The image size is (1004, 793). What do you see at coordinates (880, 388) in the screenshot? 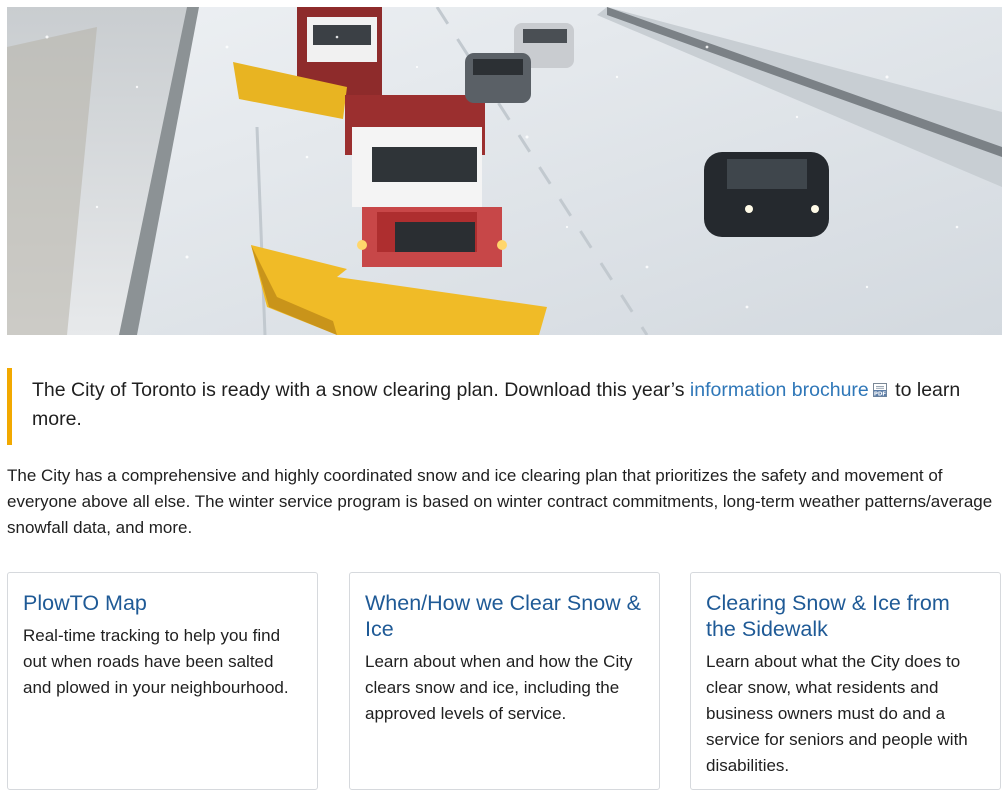
I see `pdf-file-icon: PDF` at bounding box center [880, 388].